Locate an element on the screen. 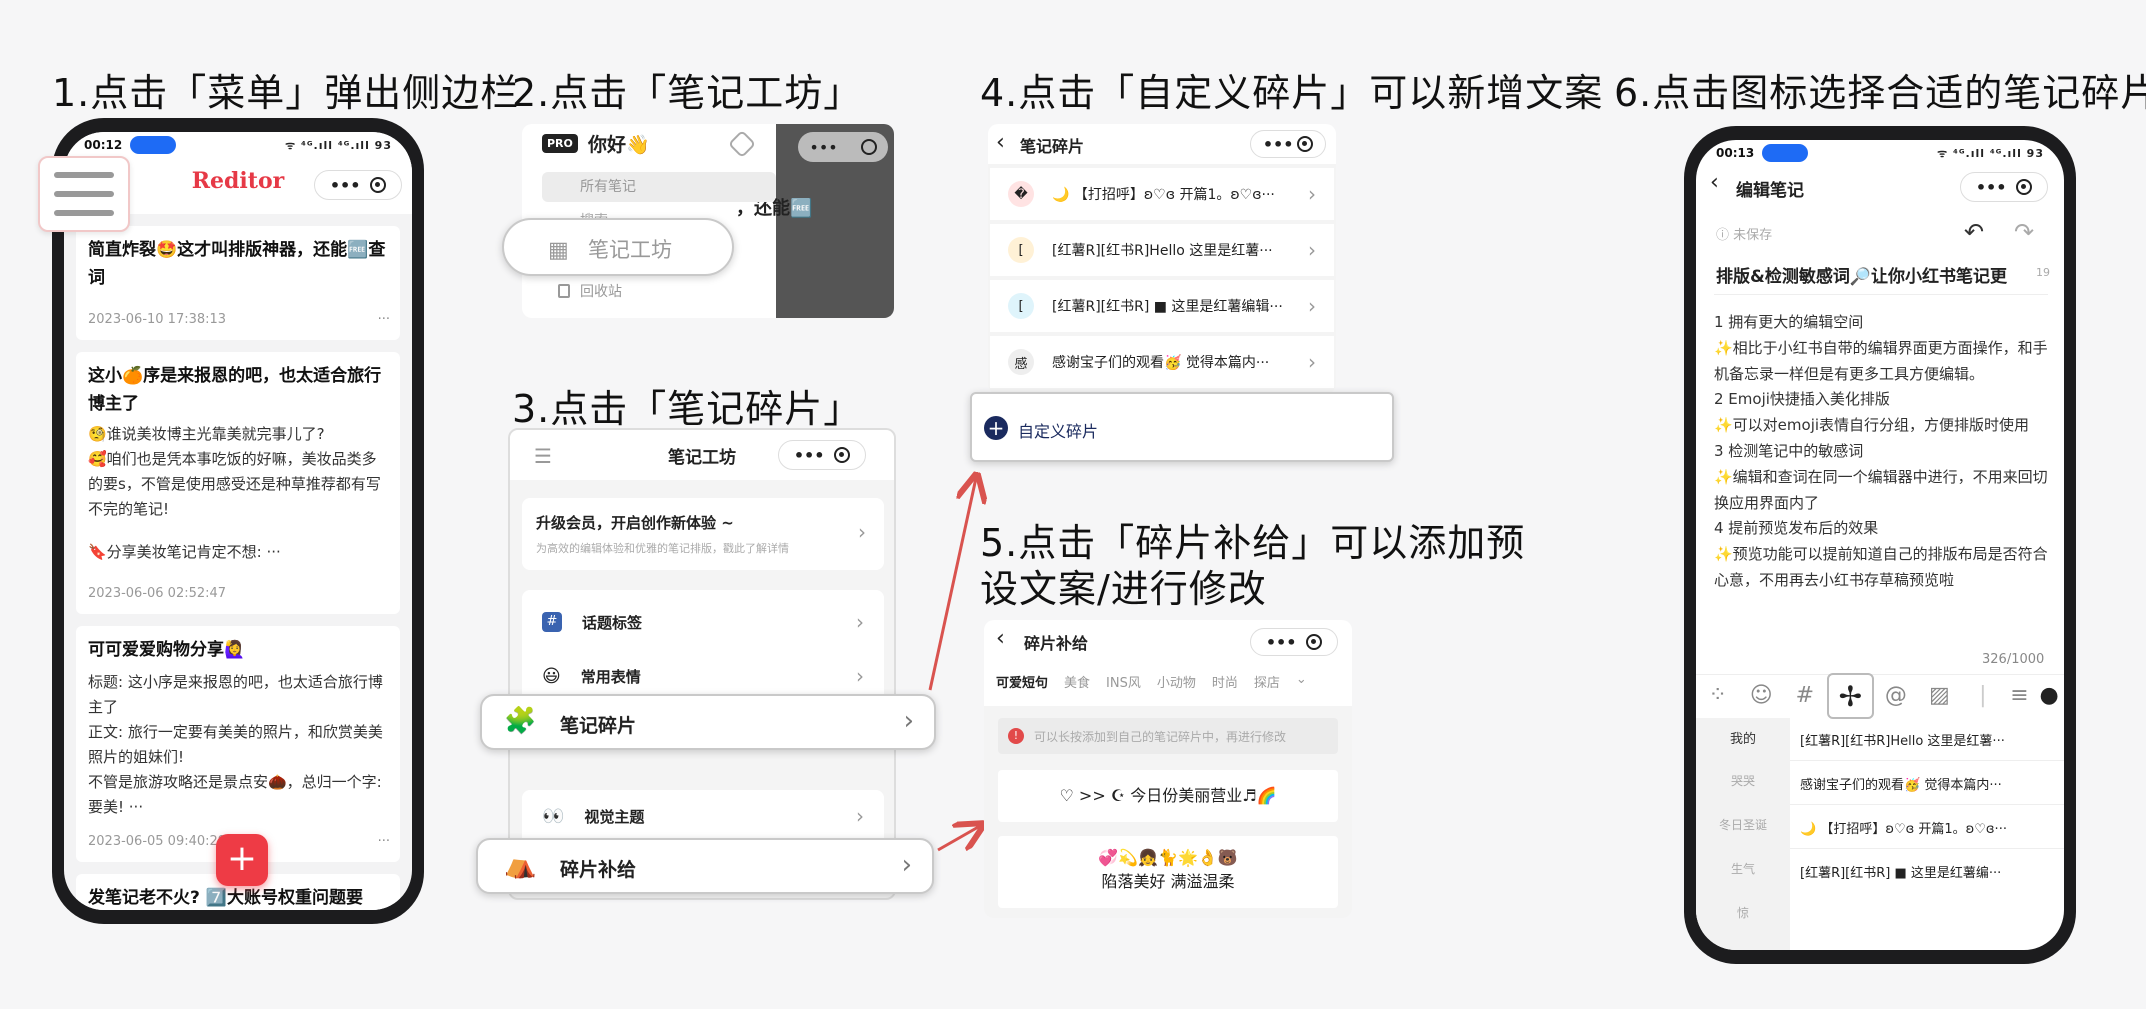 The image size is (2146, 1009). snippet-list-item: 🌙 【打招呼】ʚ♡ɞ 开篇1。ʚ♡ɞ··· is located at coordinates (1925, 827).